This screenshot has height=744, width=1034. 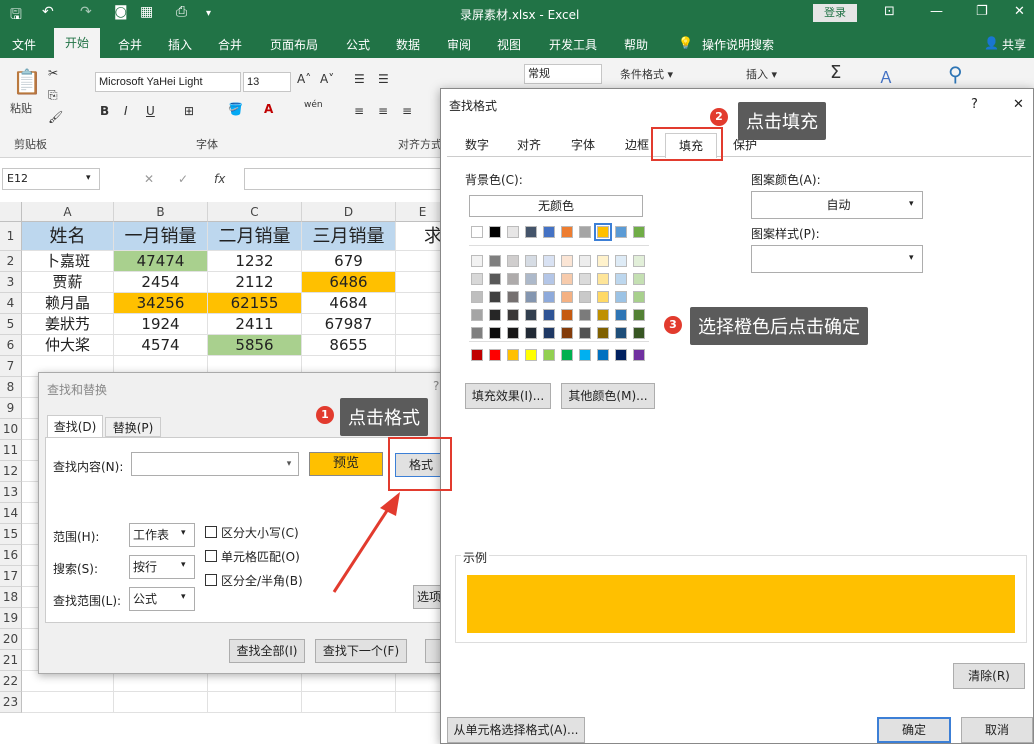 I want to click on find-dropdown-icon: ▾, so click(x=289, y=464).